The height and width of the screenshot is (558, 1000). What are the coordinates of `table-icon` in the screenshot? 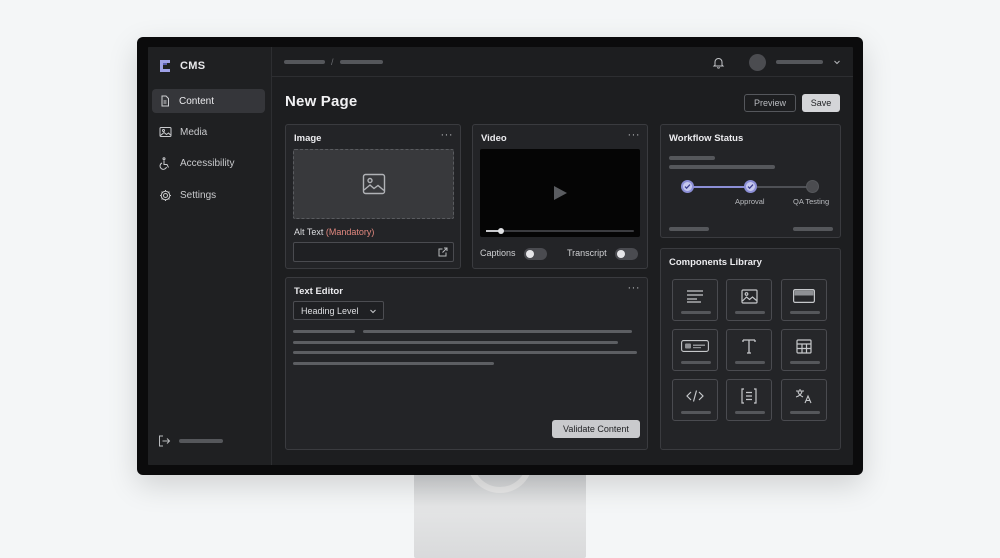 It's located at (804, 346).